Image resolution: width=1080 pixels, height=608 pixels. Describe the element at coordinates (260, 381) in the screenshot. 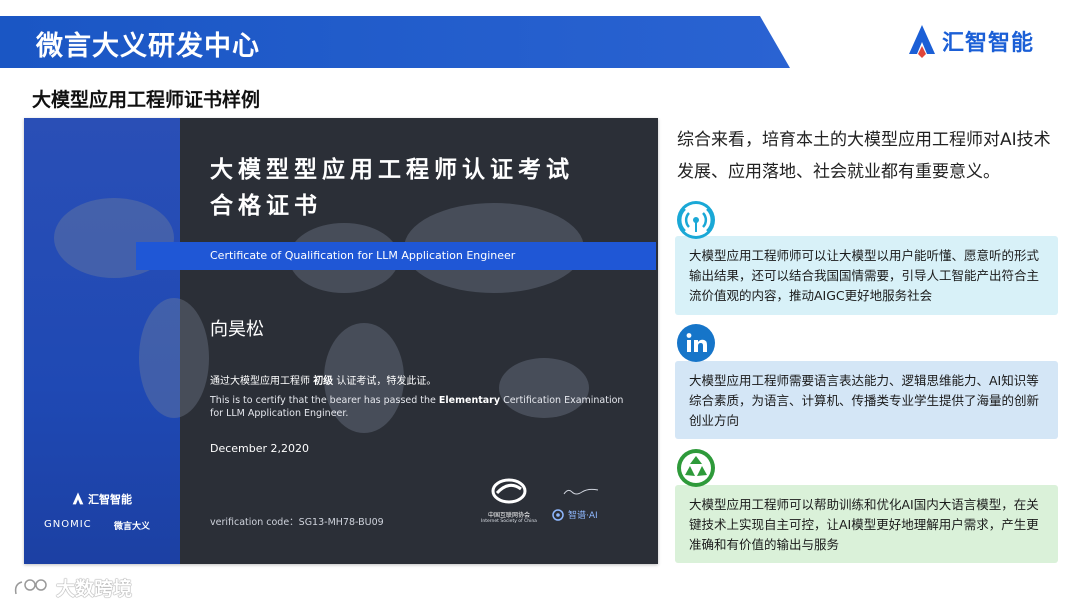

I see `statement-cn-pre: 通过大模型应用工程师` at that location.